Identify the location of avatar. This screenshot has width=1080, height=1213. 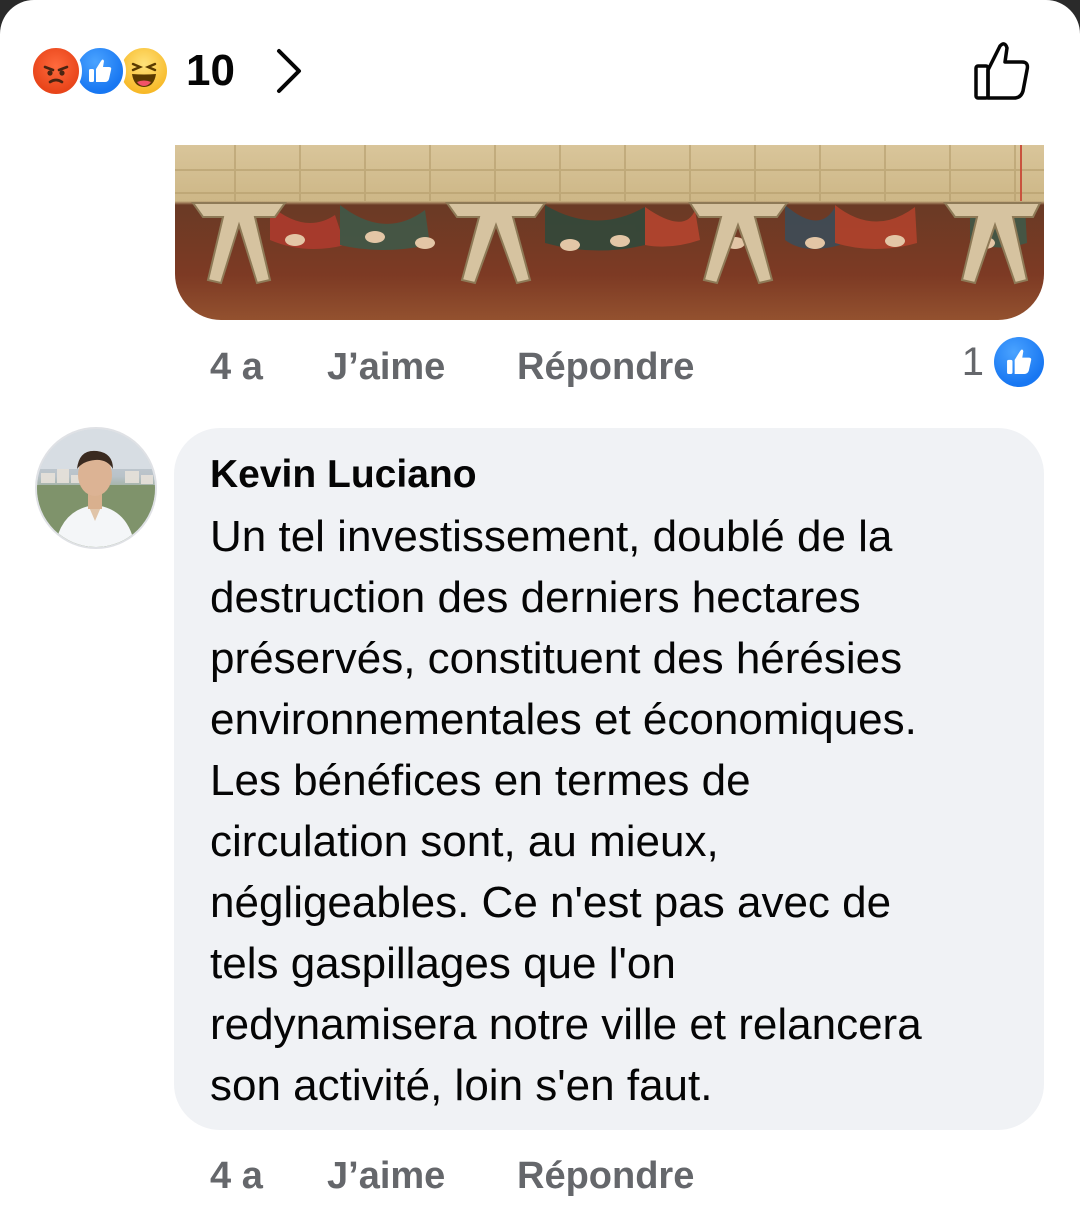
(96, 488).